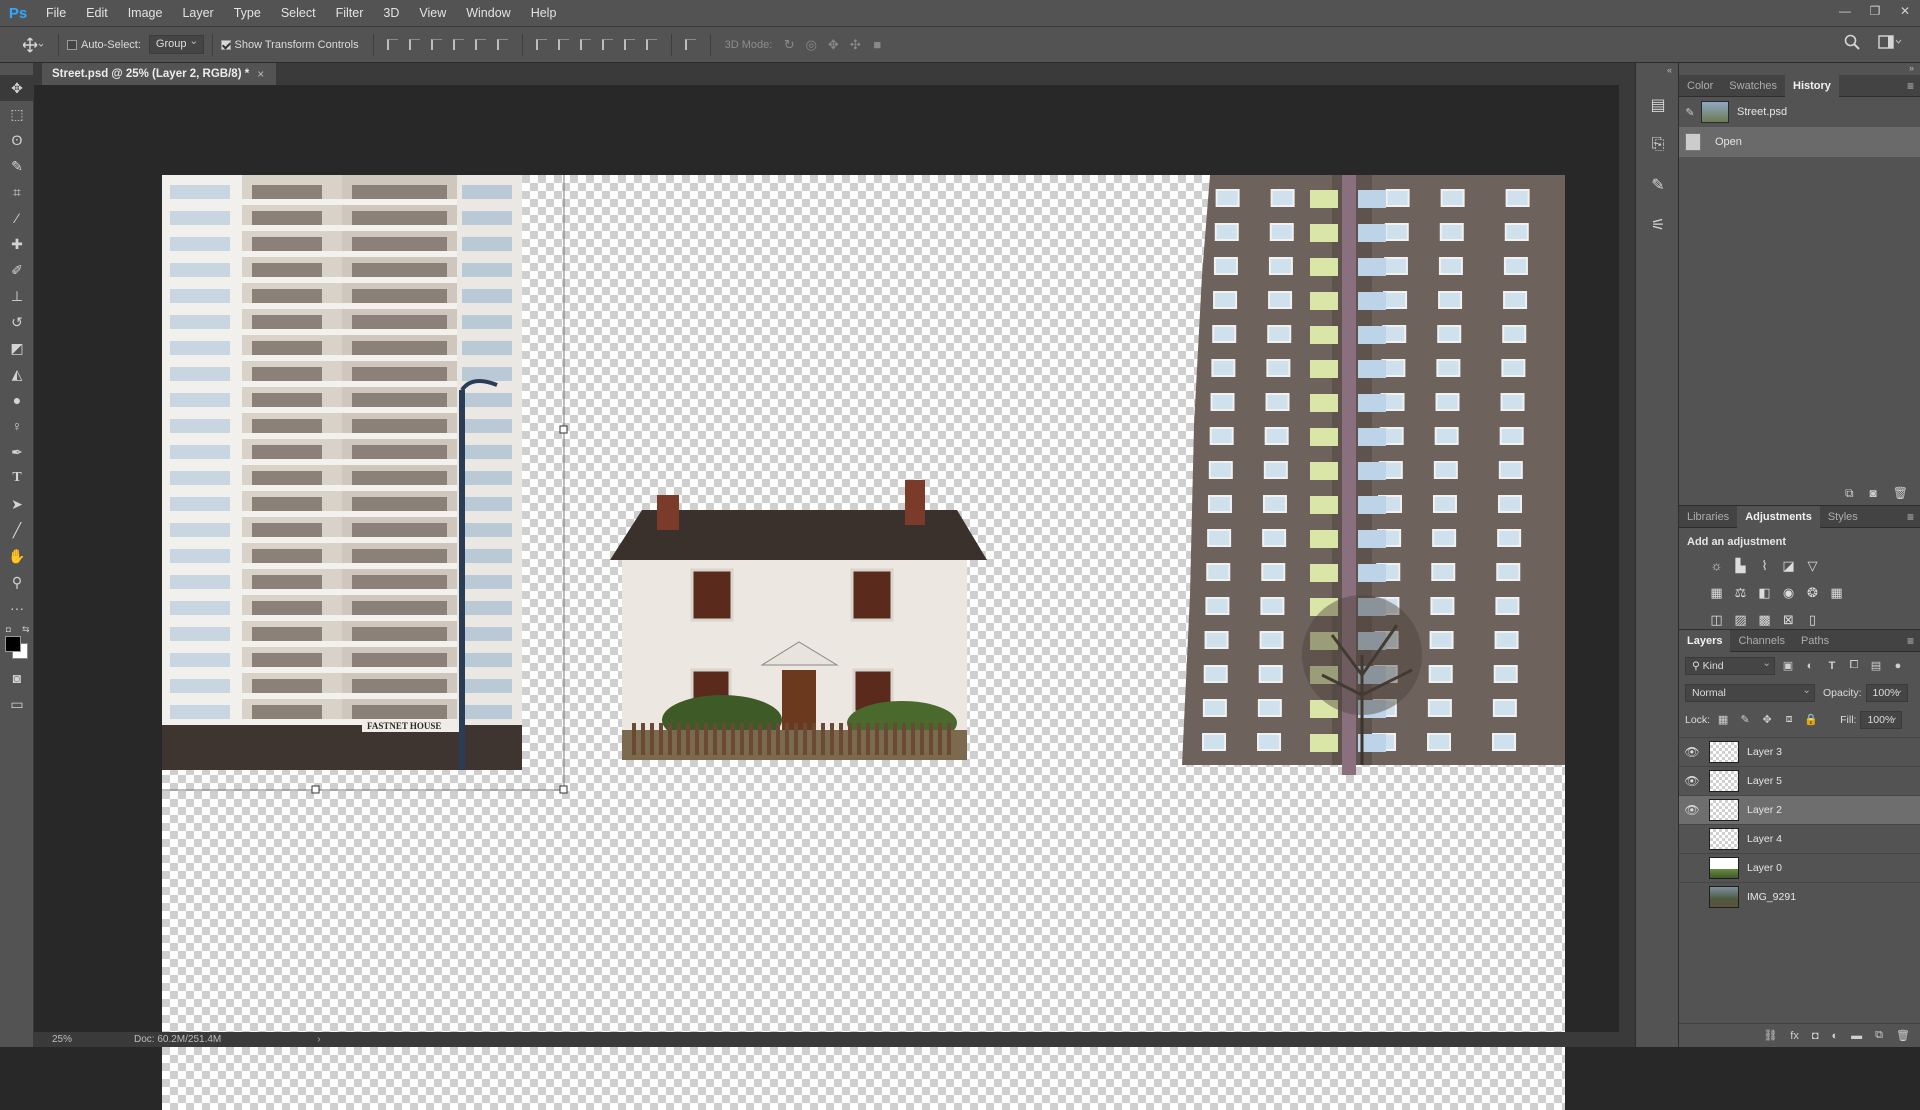  Describe the element at coordinates (260, 74) in the screenshot. I see `close-document-icon: ×` at that location.